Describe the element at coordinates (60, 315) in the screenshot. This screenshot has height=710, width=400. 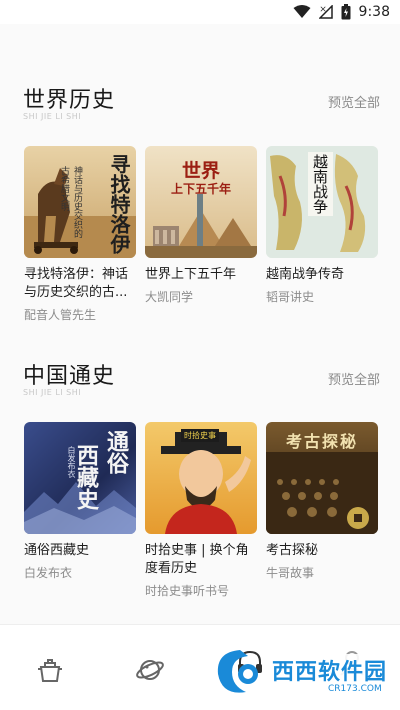
I see `album-author: 配音人管先生` at that location.